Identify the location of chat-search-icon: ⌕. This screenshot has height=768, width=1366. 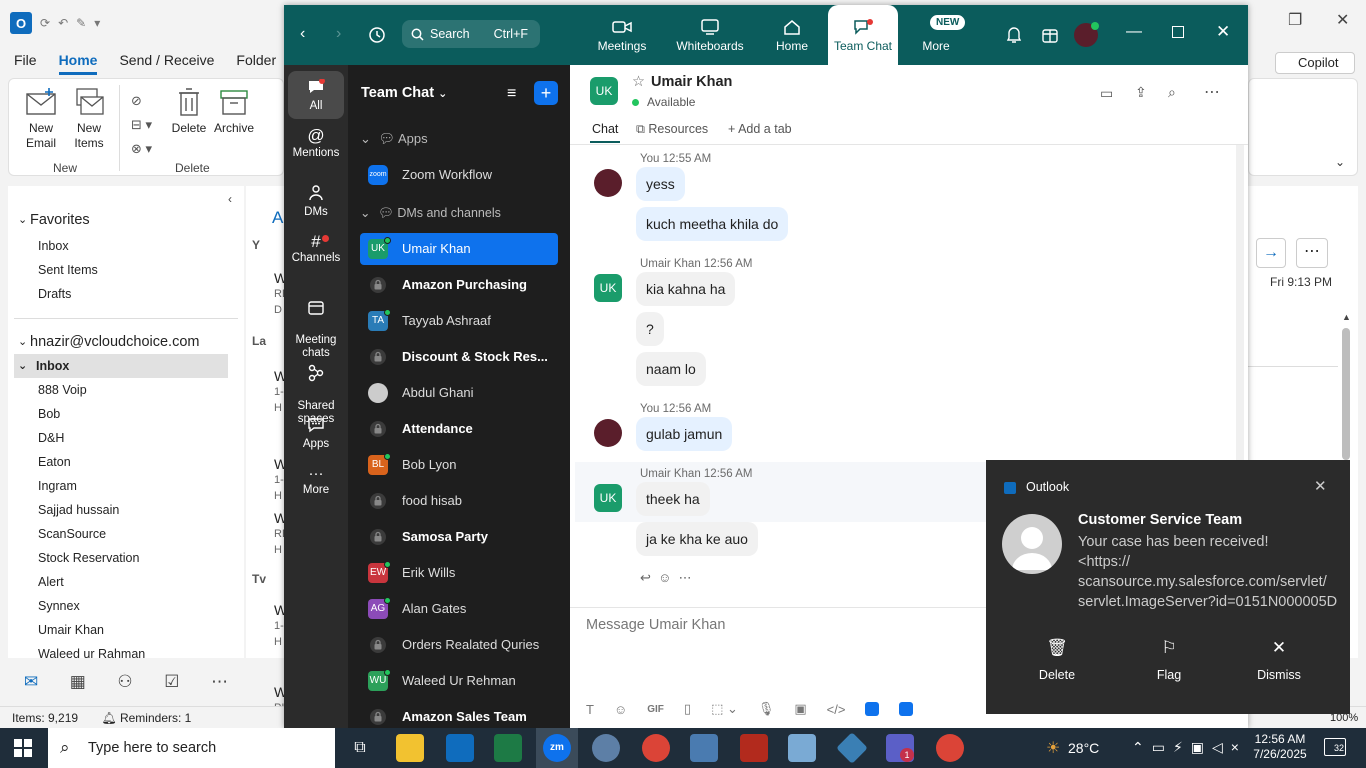
(1172, 92).